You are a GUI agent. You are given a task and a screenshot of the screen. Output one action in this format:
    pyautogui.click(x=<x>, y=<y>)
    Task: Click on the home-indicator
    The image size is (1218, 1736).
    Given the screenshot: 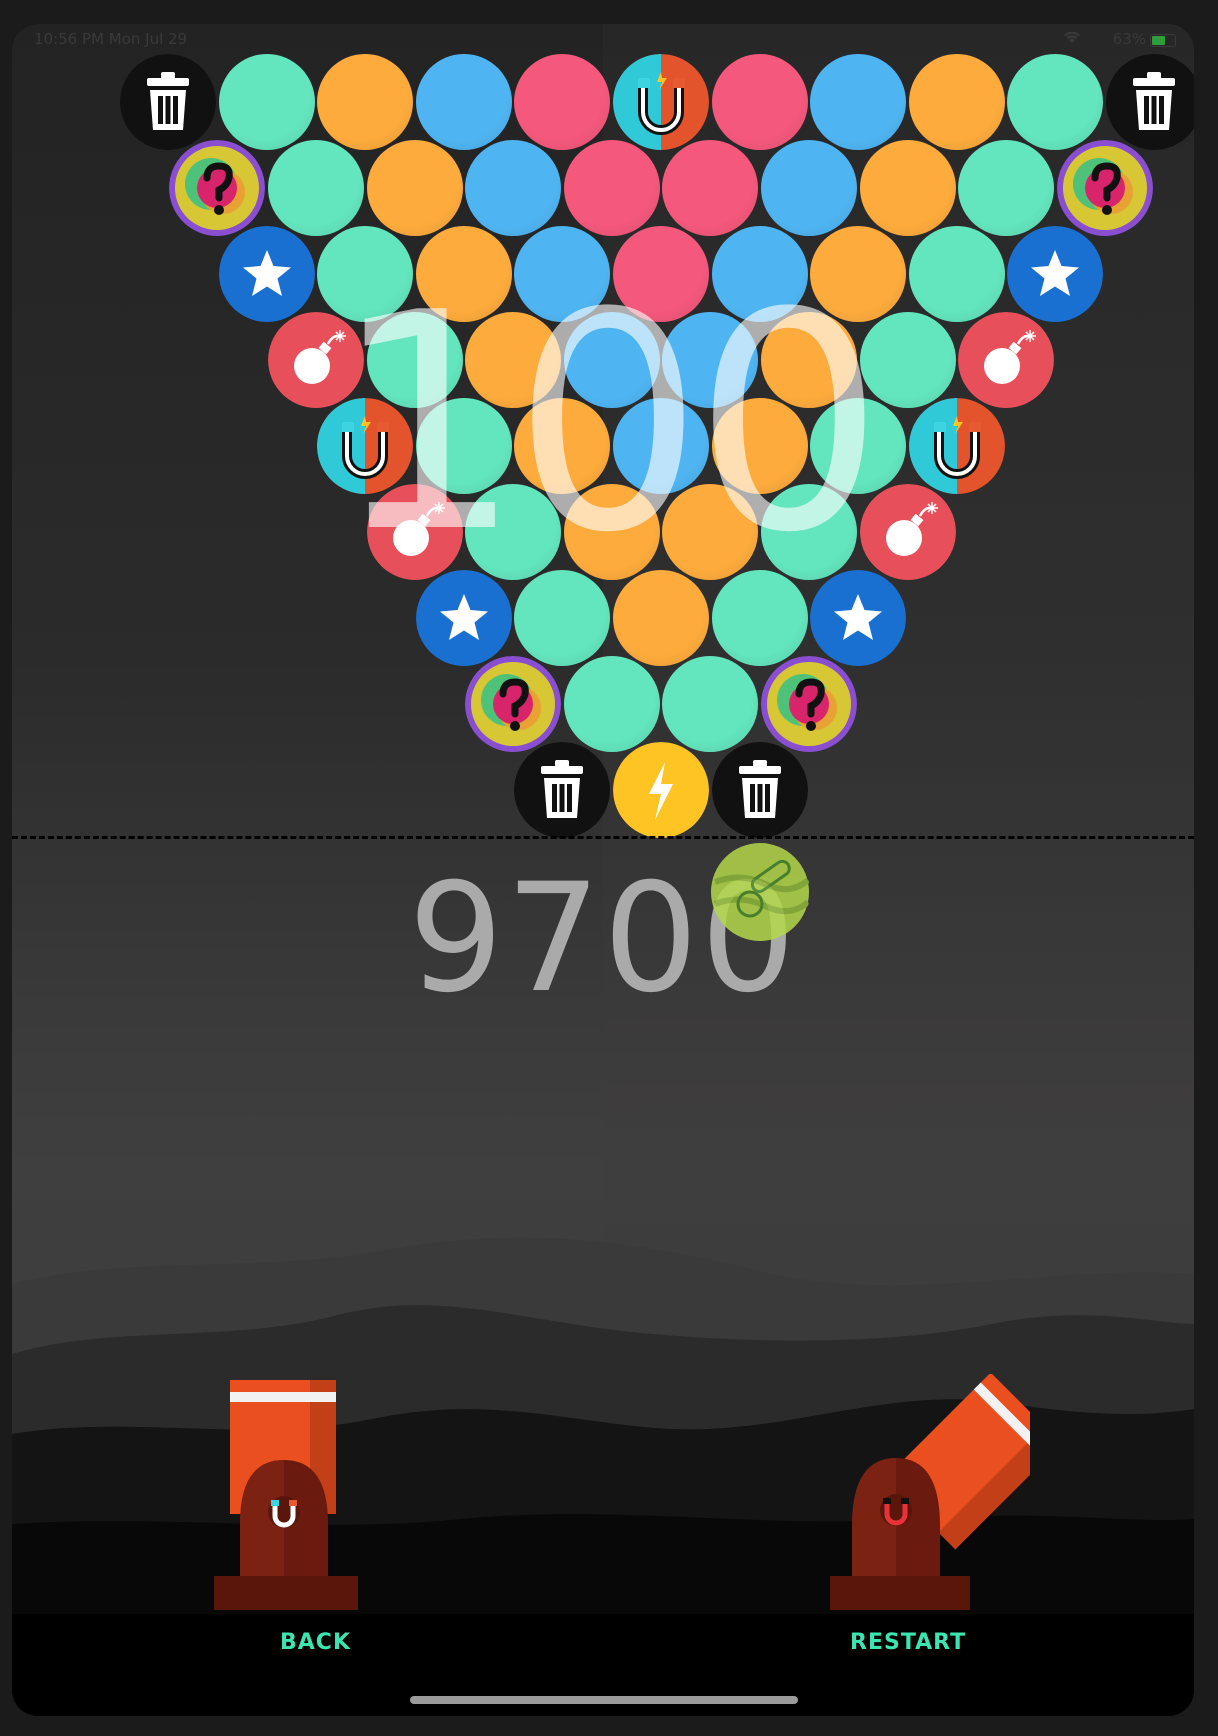 What is the action you would take?
    pyautogui.click(x=604, y=1700)
    